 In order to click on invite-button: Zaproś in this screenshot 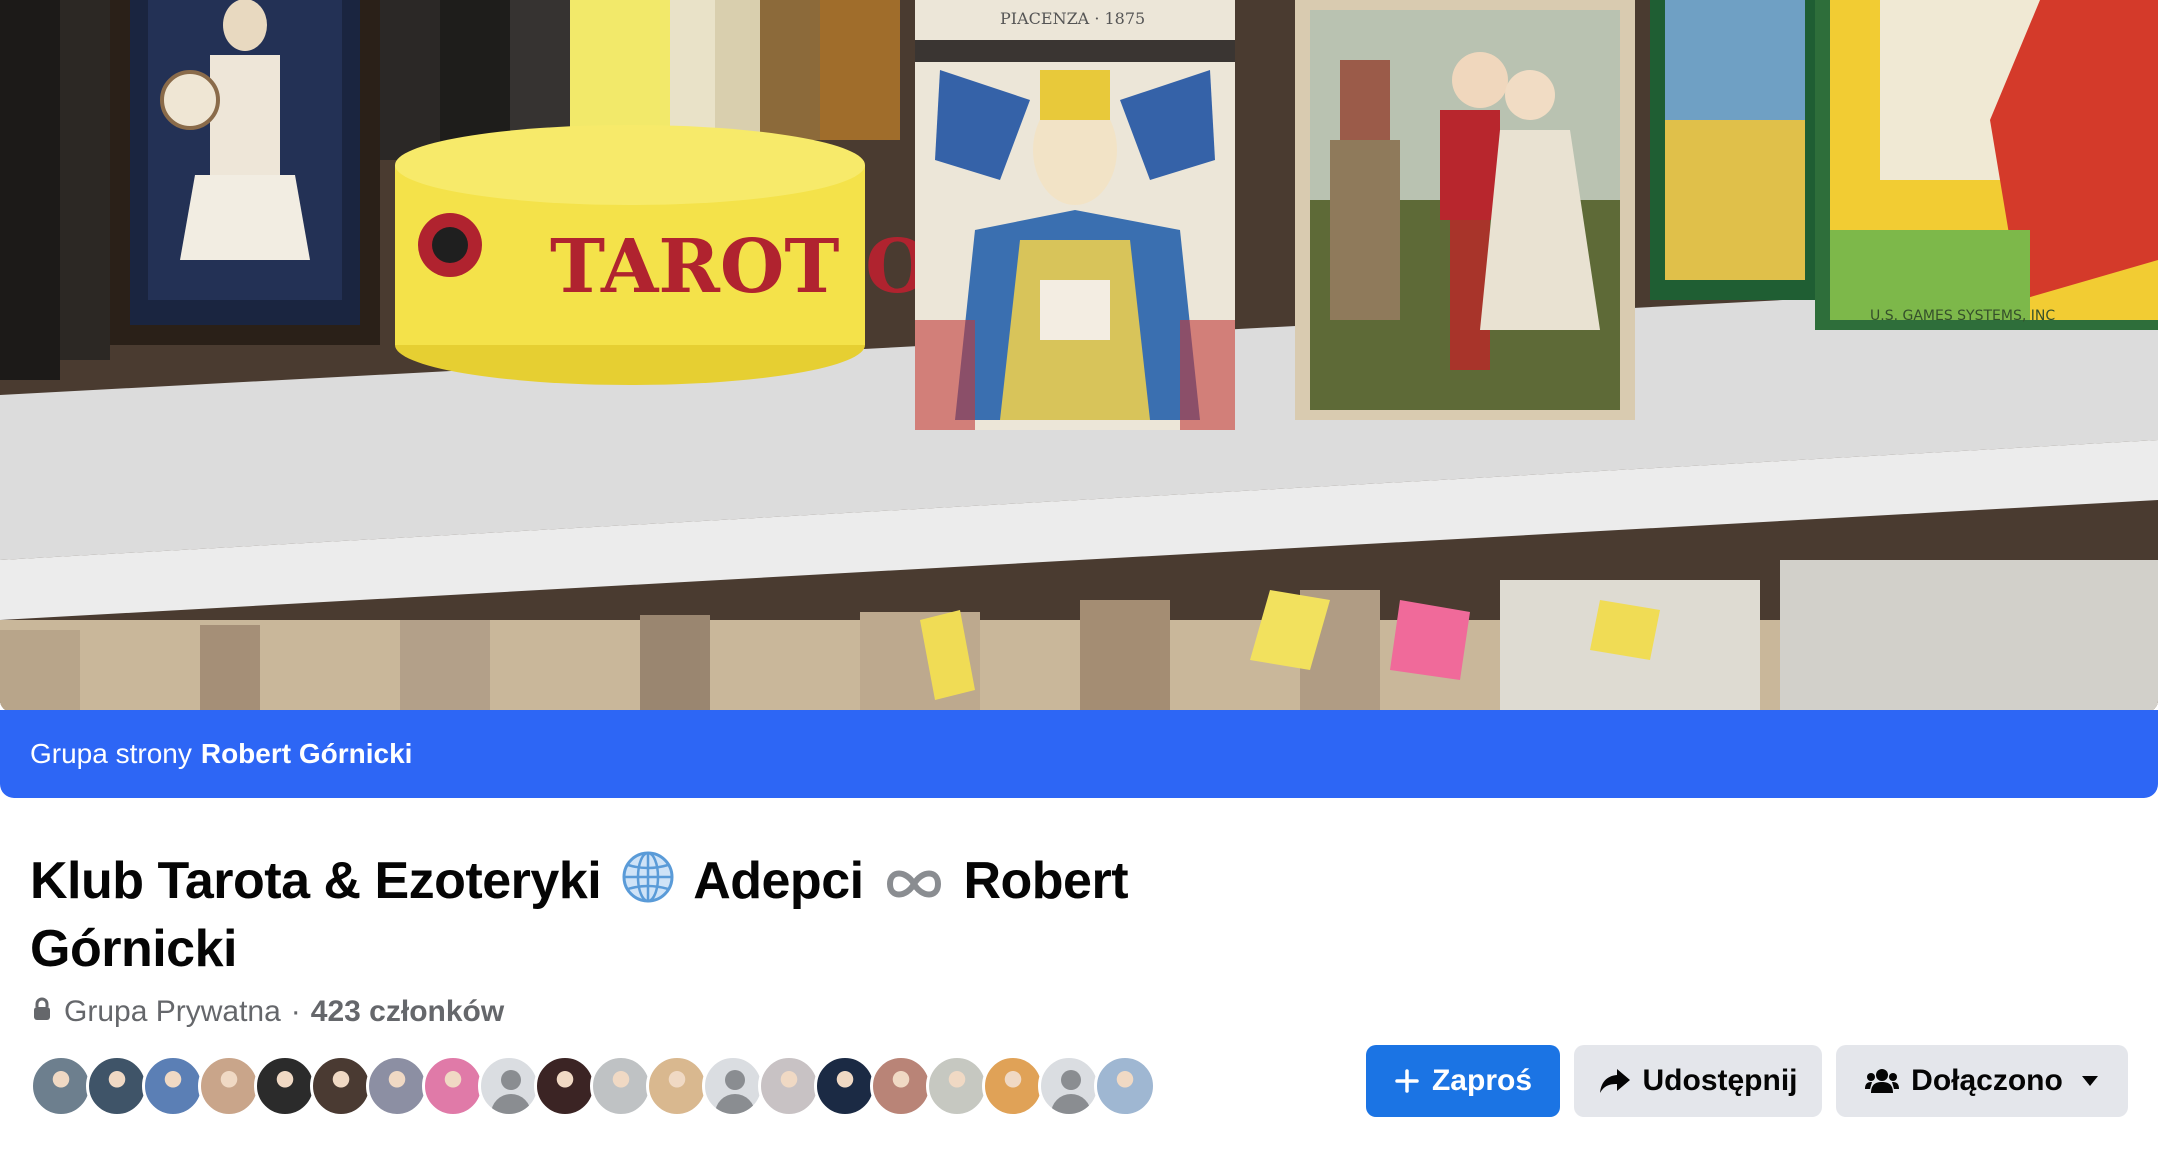, I will do `click(1463, 1081)`.